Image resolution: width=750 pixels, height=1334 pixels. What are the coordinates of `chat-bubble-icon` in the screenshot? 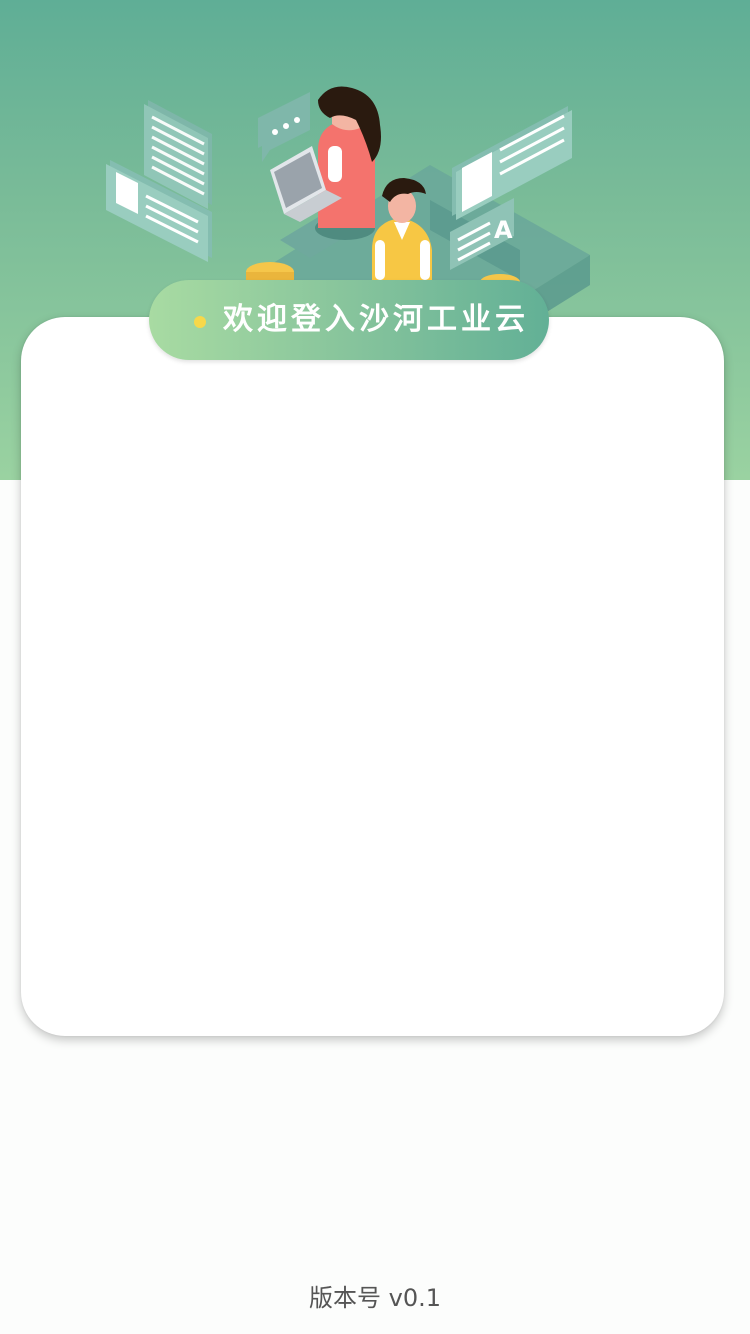 It's located at (284, 127).